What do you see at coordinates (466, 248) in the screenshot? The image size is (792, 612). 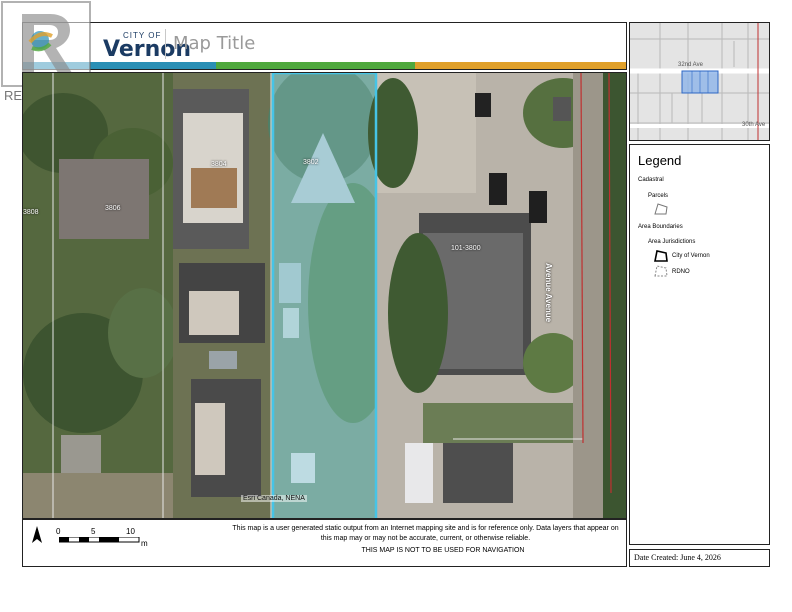 I see `parcel-label-3800: 101-3800` at bounding box center [466, 248].